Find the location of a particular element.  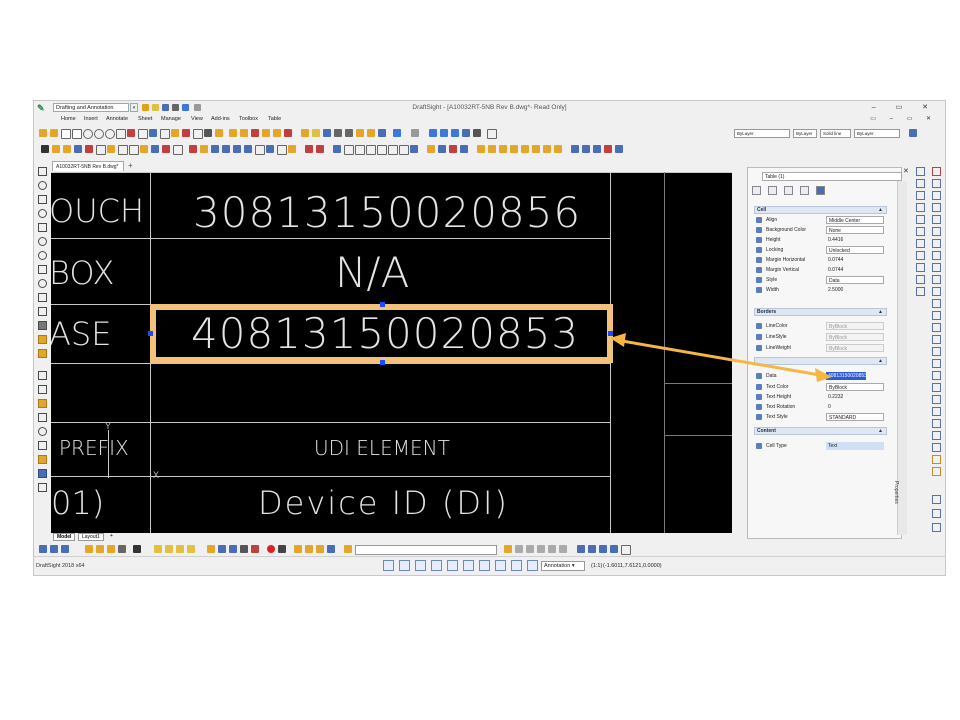

bt-view3-icon is located at coordinates (180, 549).